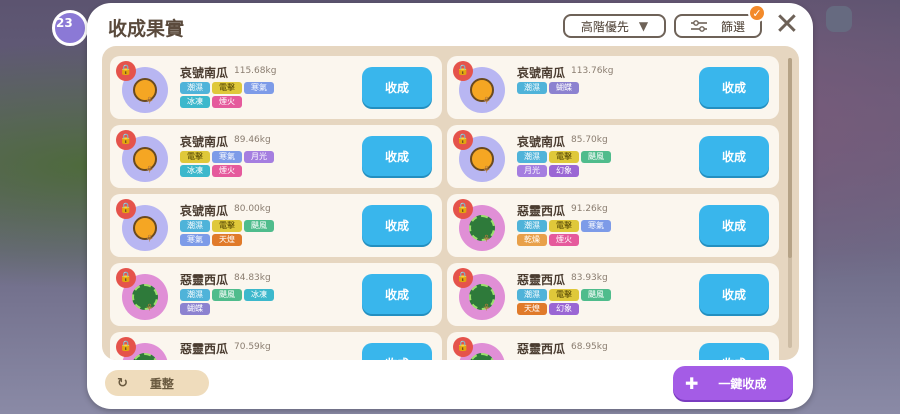 The height and width of the screenshot is (414, 900). I want to click on sliders-icon, so click(698, 26).